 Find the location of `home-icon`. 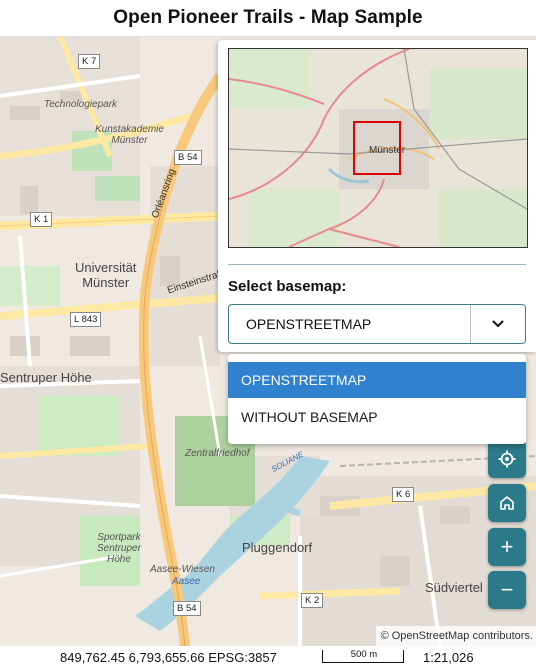

home-icon is located at coordinates (507, 503).